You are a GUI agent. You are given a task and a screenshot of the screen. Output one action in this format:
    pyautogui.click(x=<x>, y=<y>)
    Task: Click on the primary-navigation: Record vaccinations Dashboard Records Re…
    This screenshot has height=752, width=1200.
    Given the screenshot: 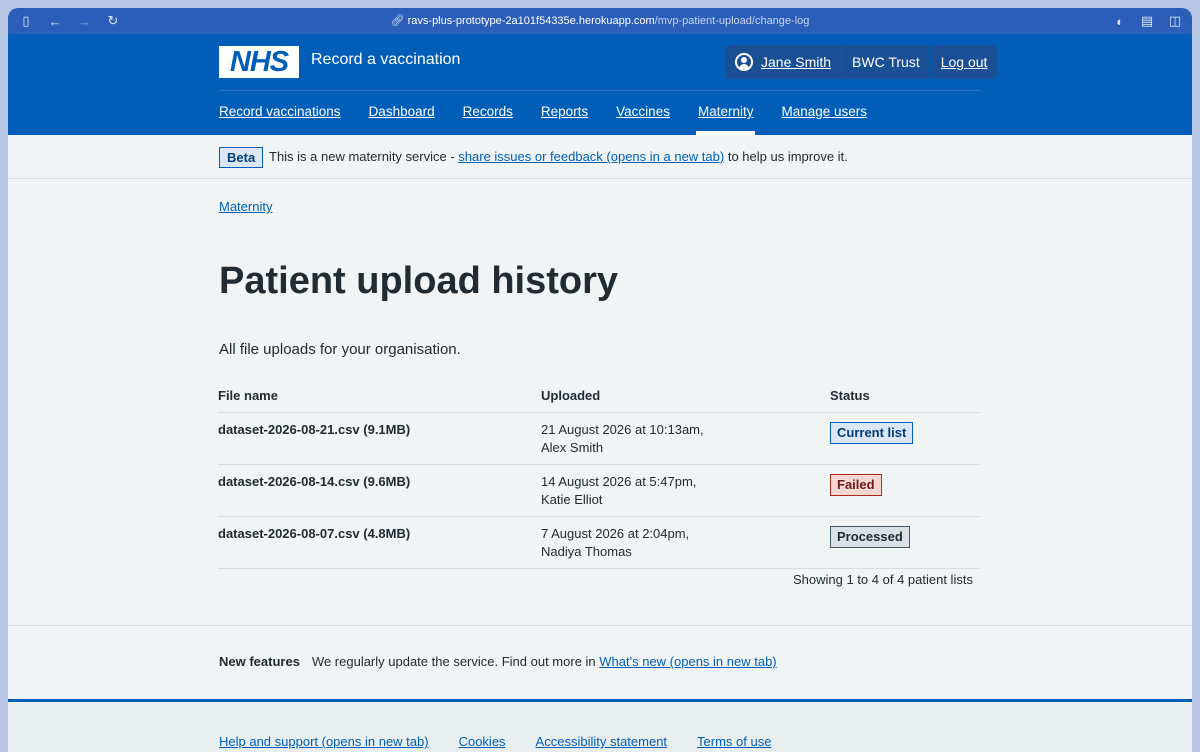 What is the action you would take?
    pyautogui.click(x=557, y=119)
    